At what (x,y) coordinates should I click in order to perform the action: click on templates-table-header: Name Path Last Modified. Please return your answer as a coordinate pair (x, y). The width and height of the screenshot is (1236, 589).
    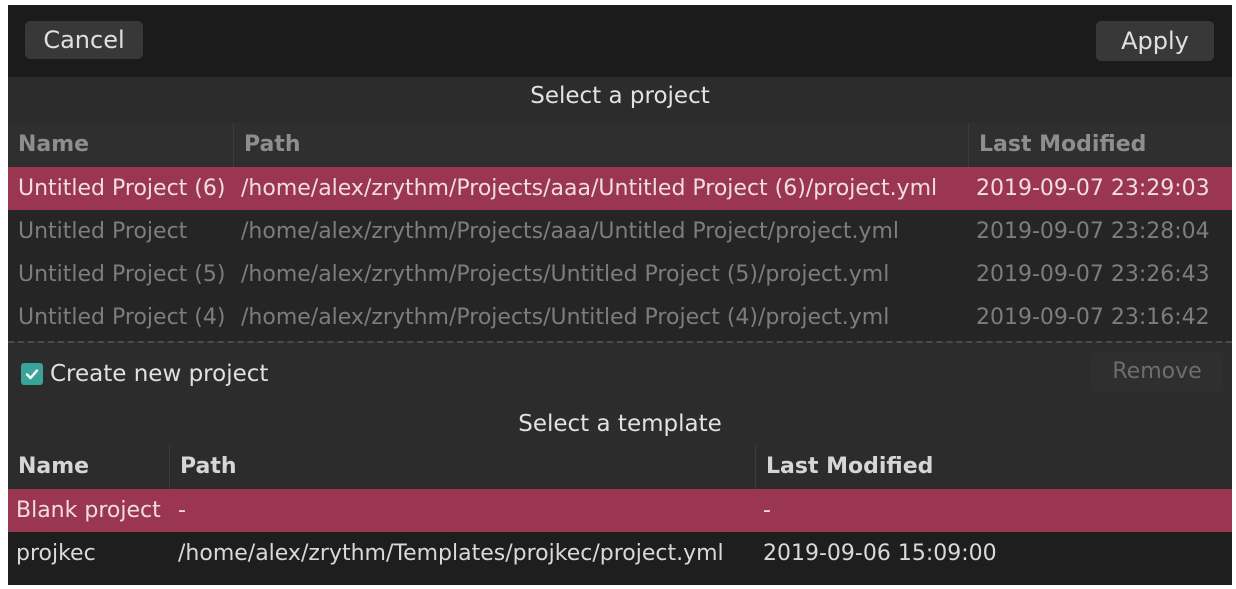
    Looking at the image, I should click on (620, 467).